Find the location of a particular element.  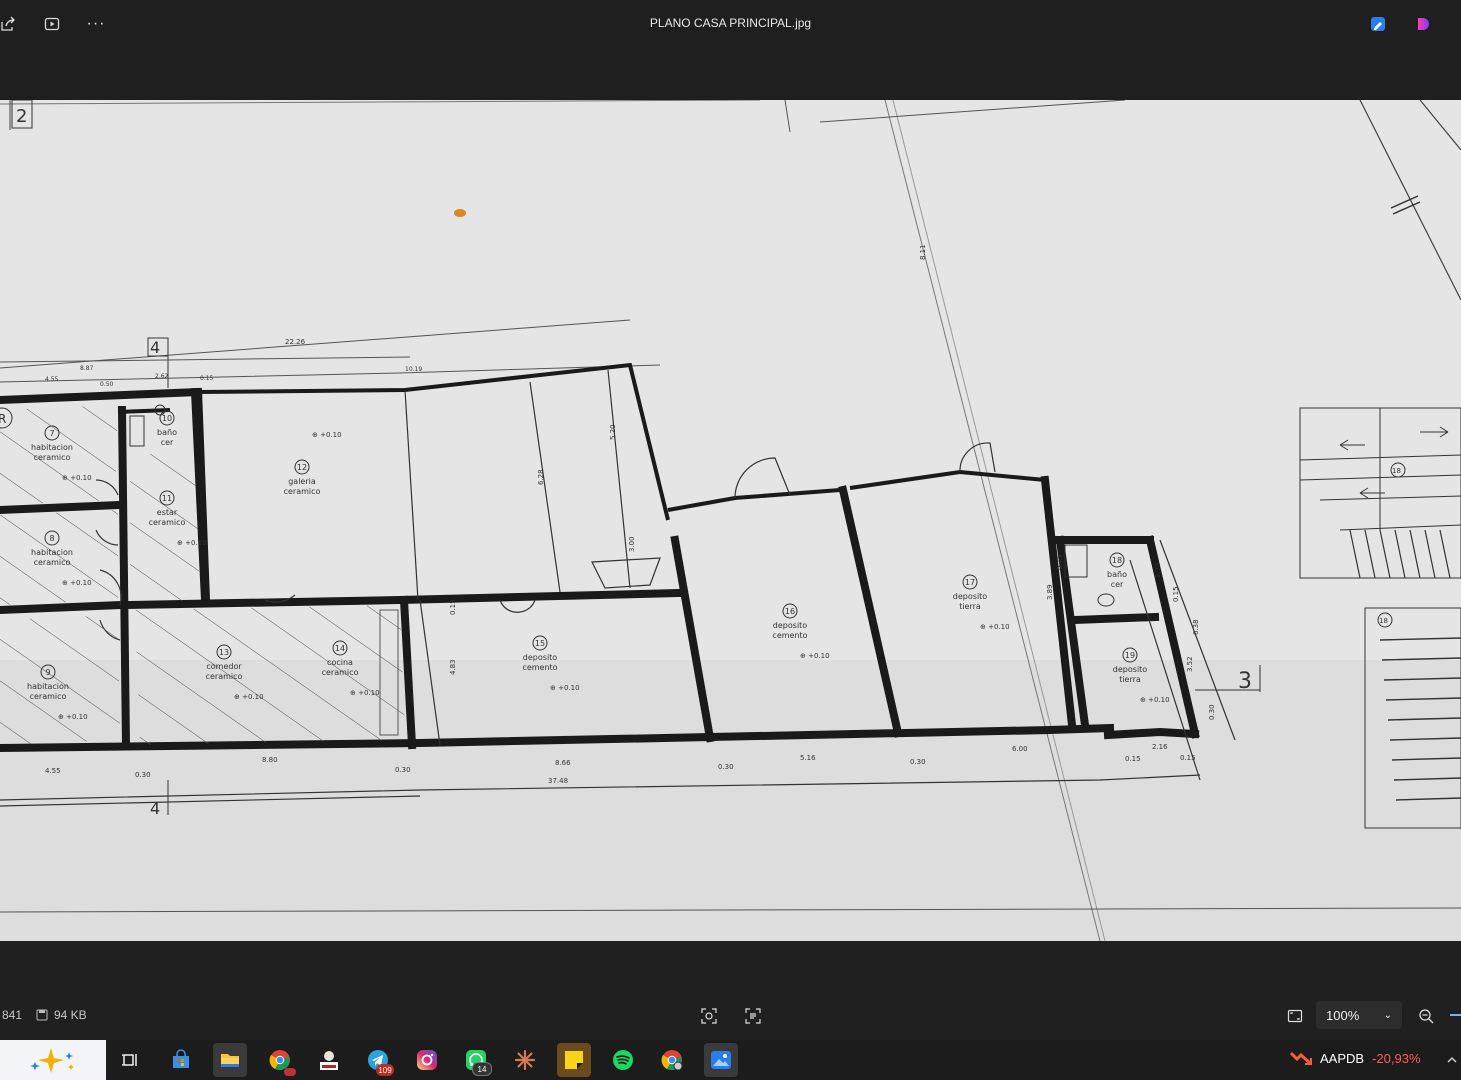

chevron-down-icon: ⌄ is located at coordinates (1387, 1015).